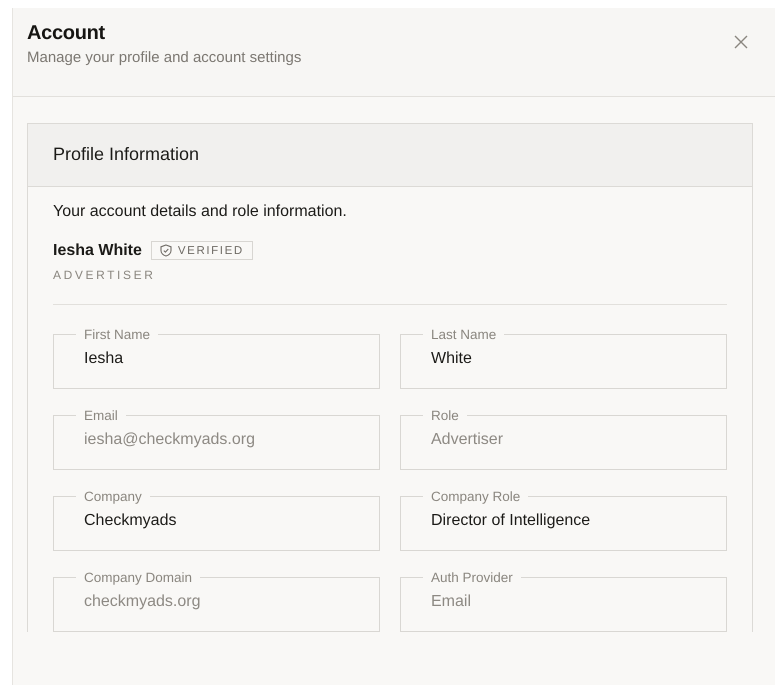  I want to click on close-icon, so click(741, 42).